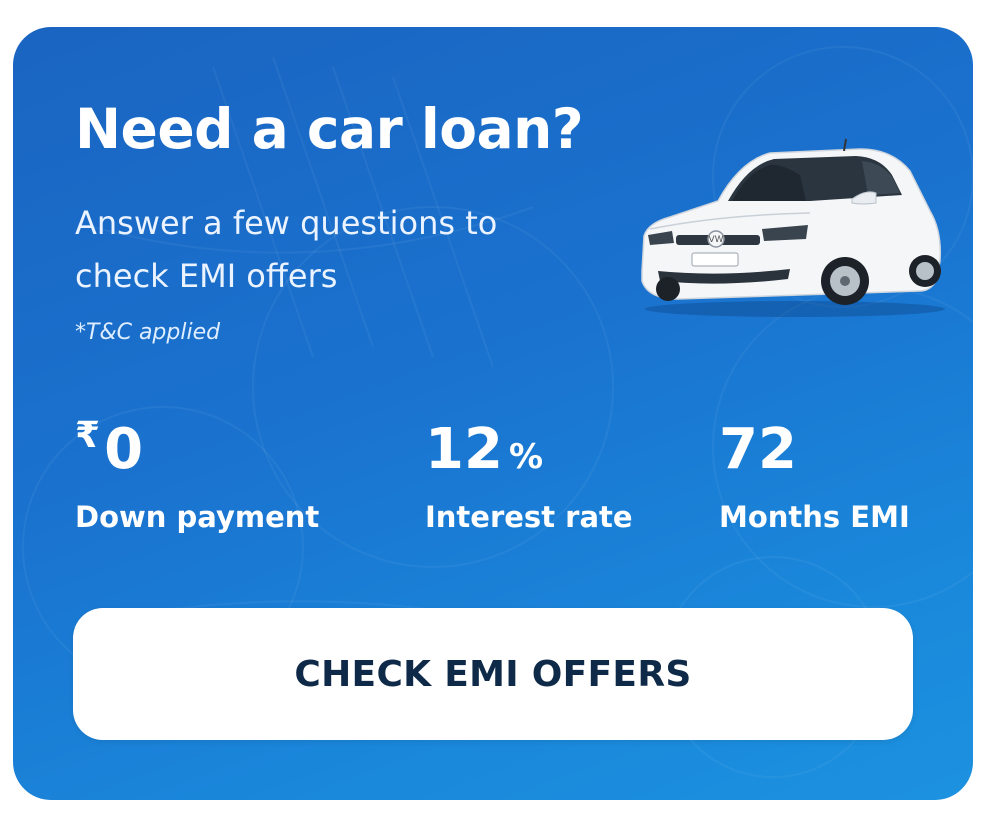  I want to click on stat-down-payment: ₹0 Down payment, so click(197, 476).